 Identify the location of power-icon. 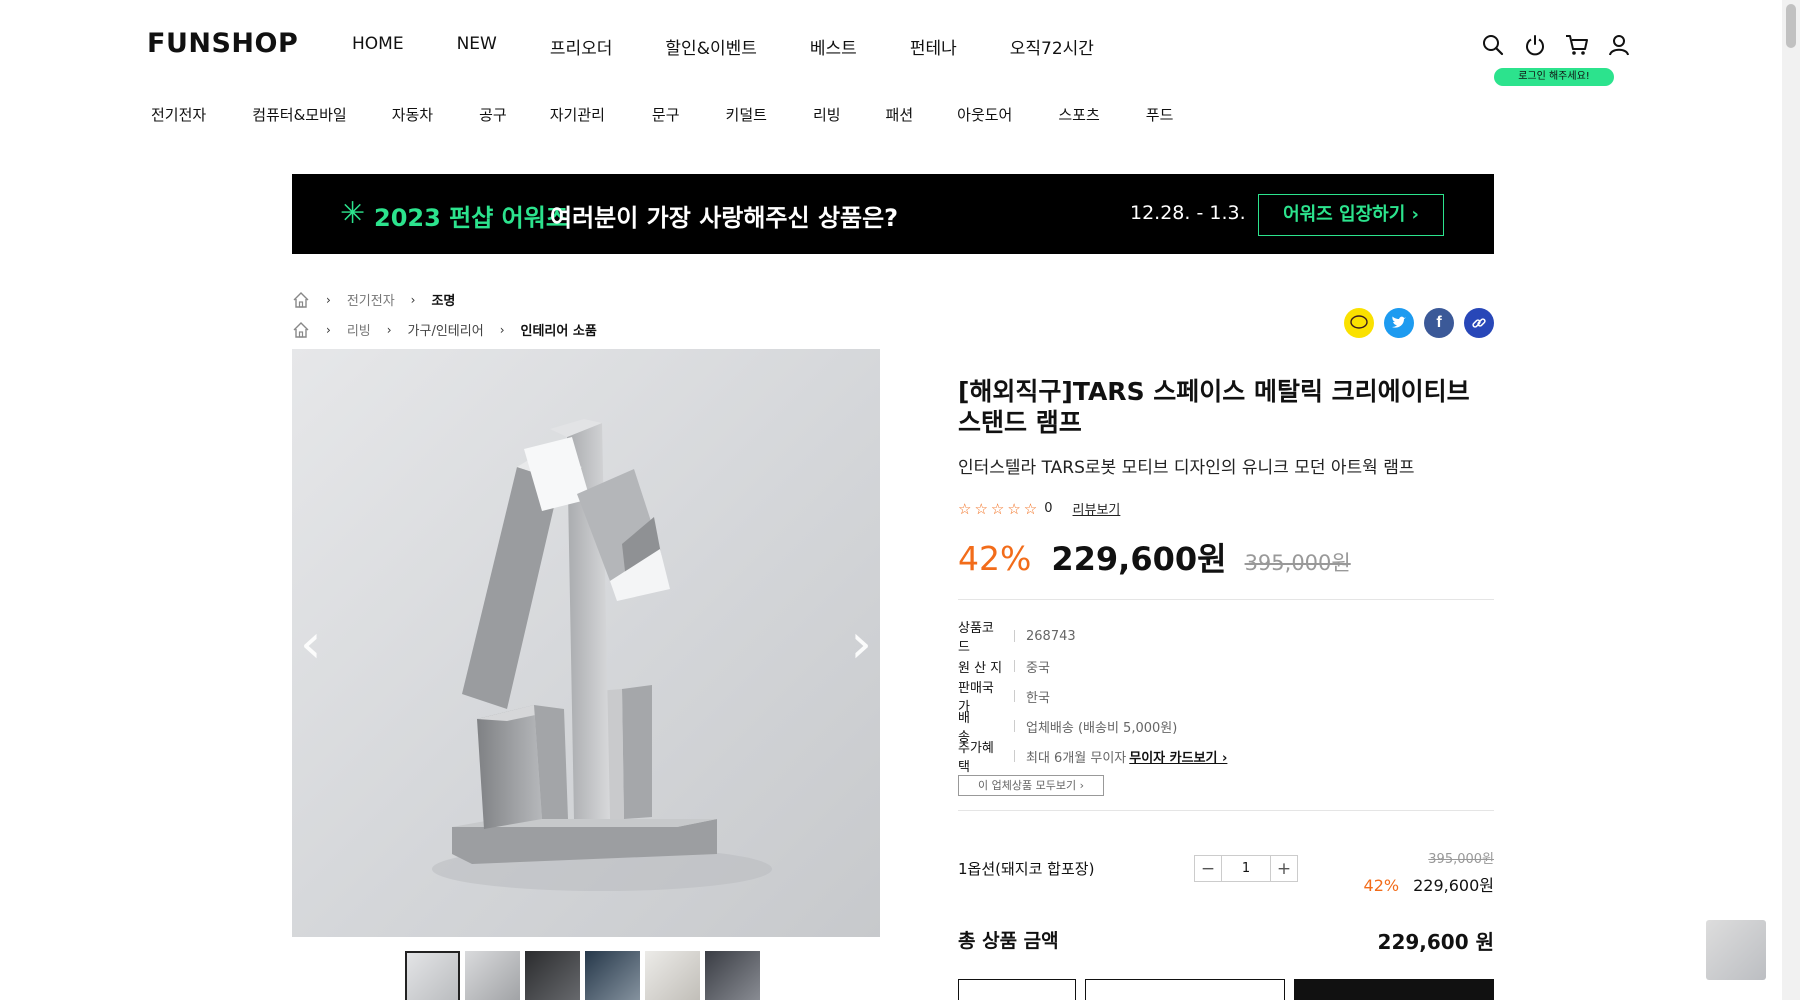
(1535, 45).